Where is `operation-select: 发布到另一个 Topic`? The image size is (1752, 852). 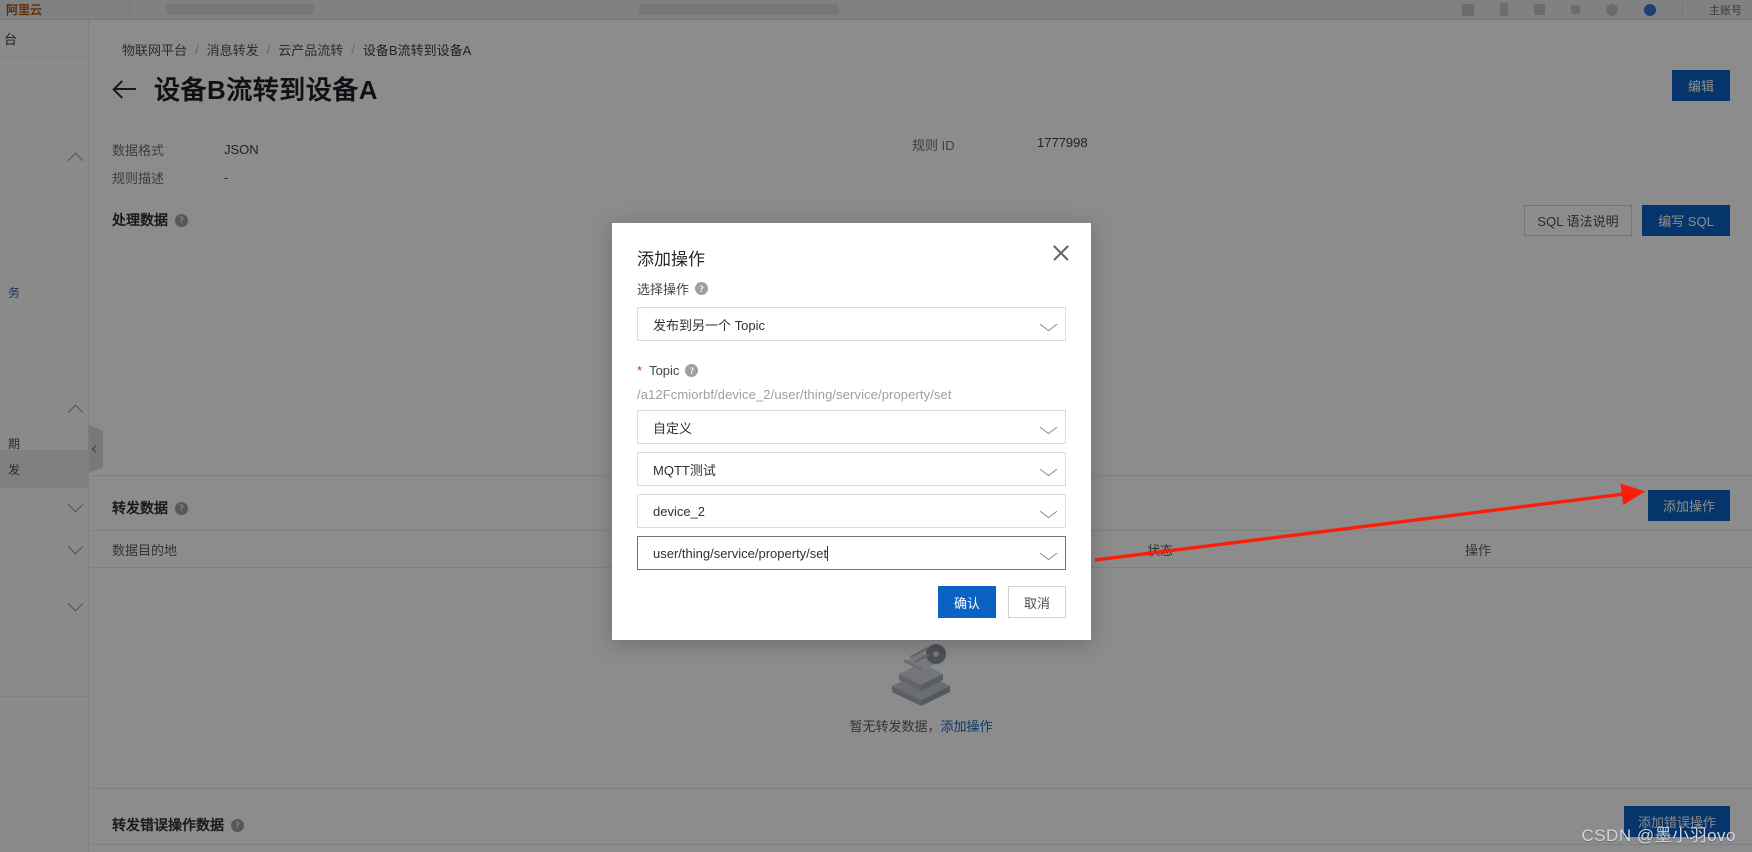
operation-select: 发布到另一个 Topic is located at coordinates (851, 324).